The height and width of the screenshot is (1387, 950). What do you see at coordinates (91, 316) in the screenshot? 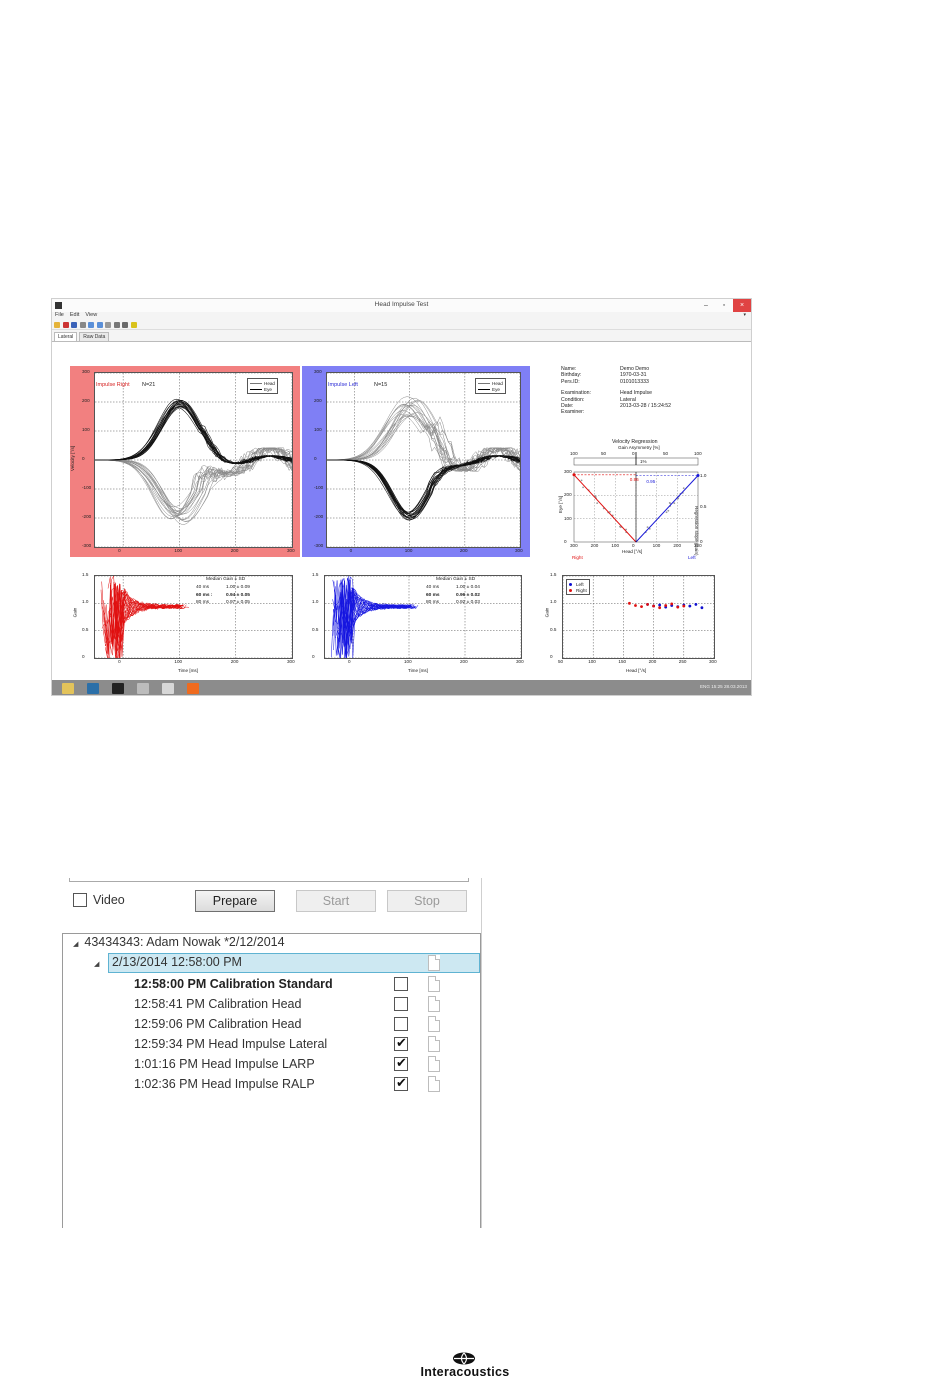
I see `menu-view: View` at bounding box center [91, 316].